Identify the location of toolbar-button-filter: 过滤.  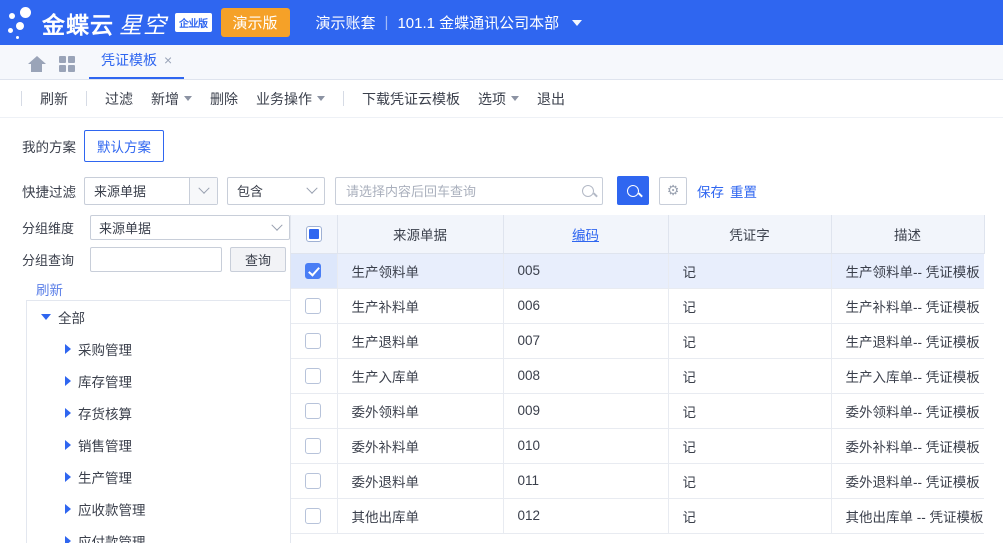
(119, 99).